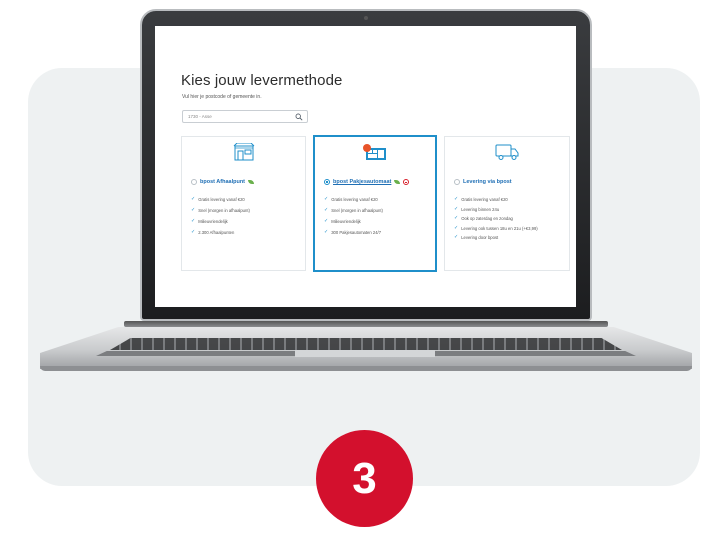  What do you see at coordinates (366, 18) in the screenshot?
I see `camera-dot` at bounding box center [366, 18].